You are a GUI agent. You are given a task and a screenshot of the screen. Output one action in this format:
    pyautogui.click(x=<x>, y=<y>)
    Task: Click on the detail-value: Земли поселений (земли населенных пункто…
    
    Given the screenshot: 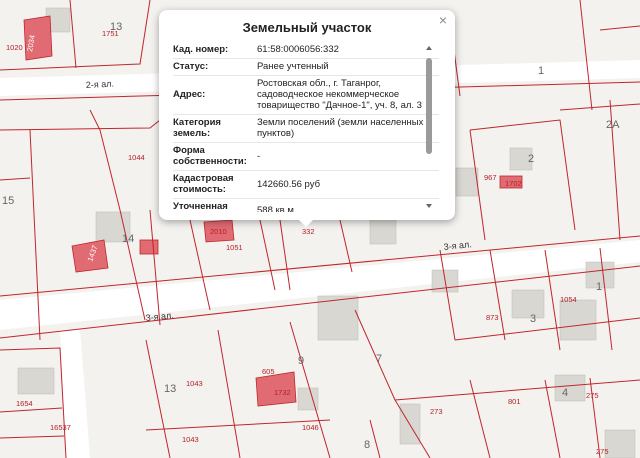 What is the action you would take?
    pyautogui.click(x=340, y=128)
    